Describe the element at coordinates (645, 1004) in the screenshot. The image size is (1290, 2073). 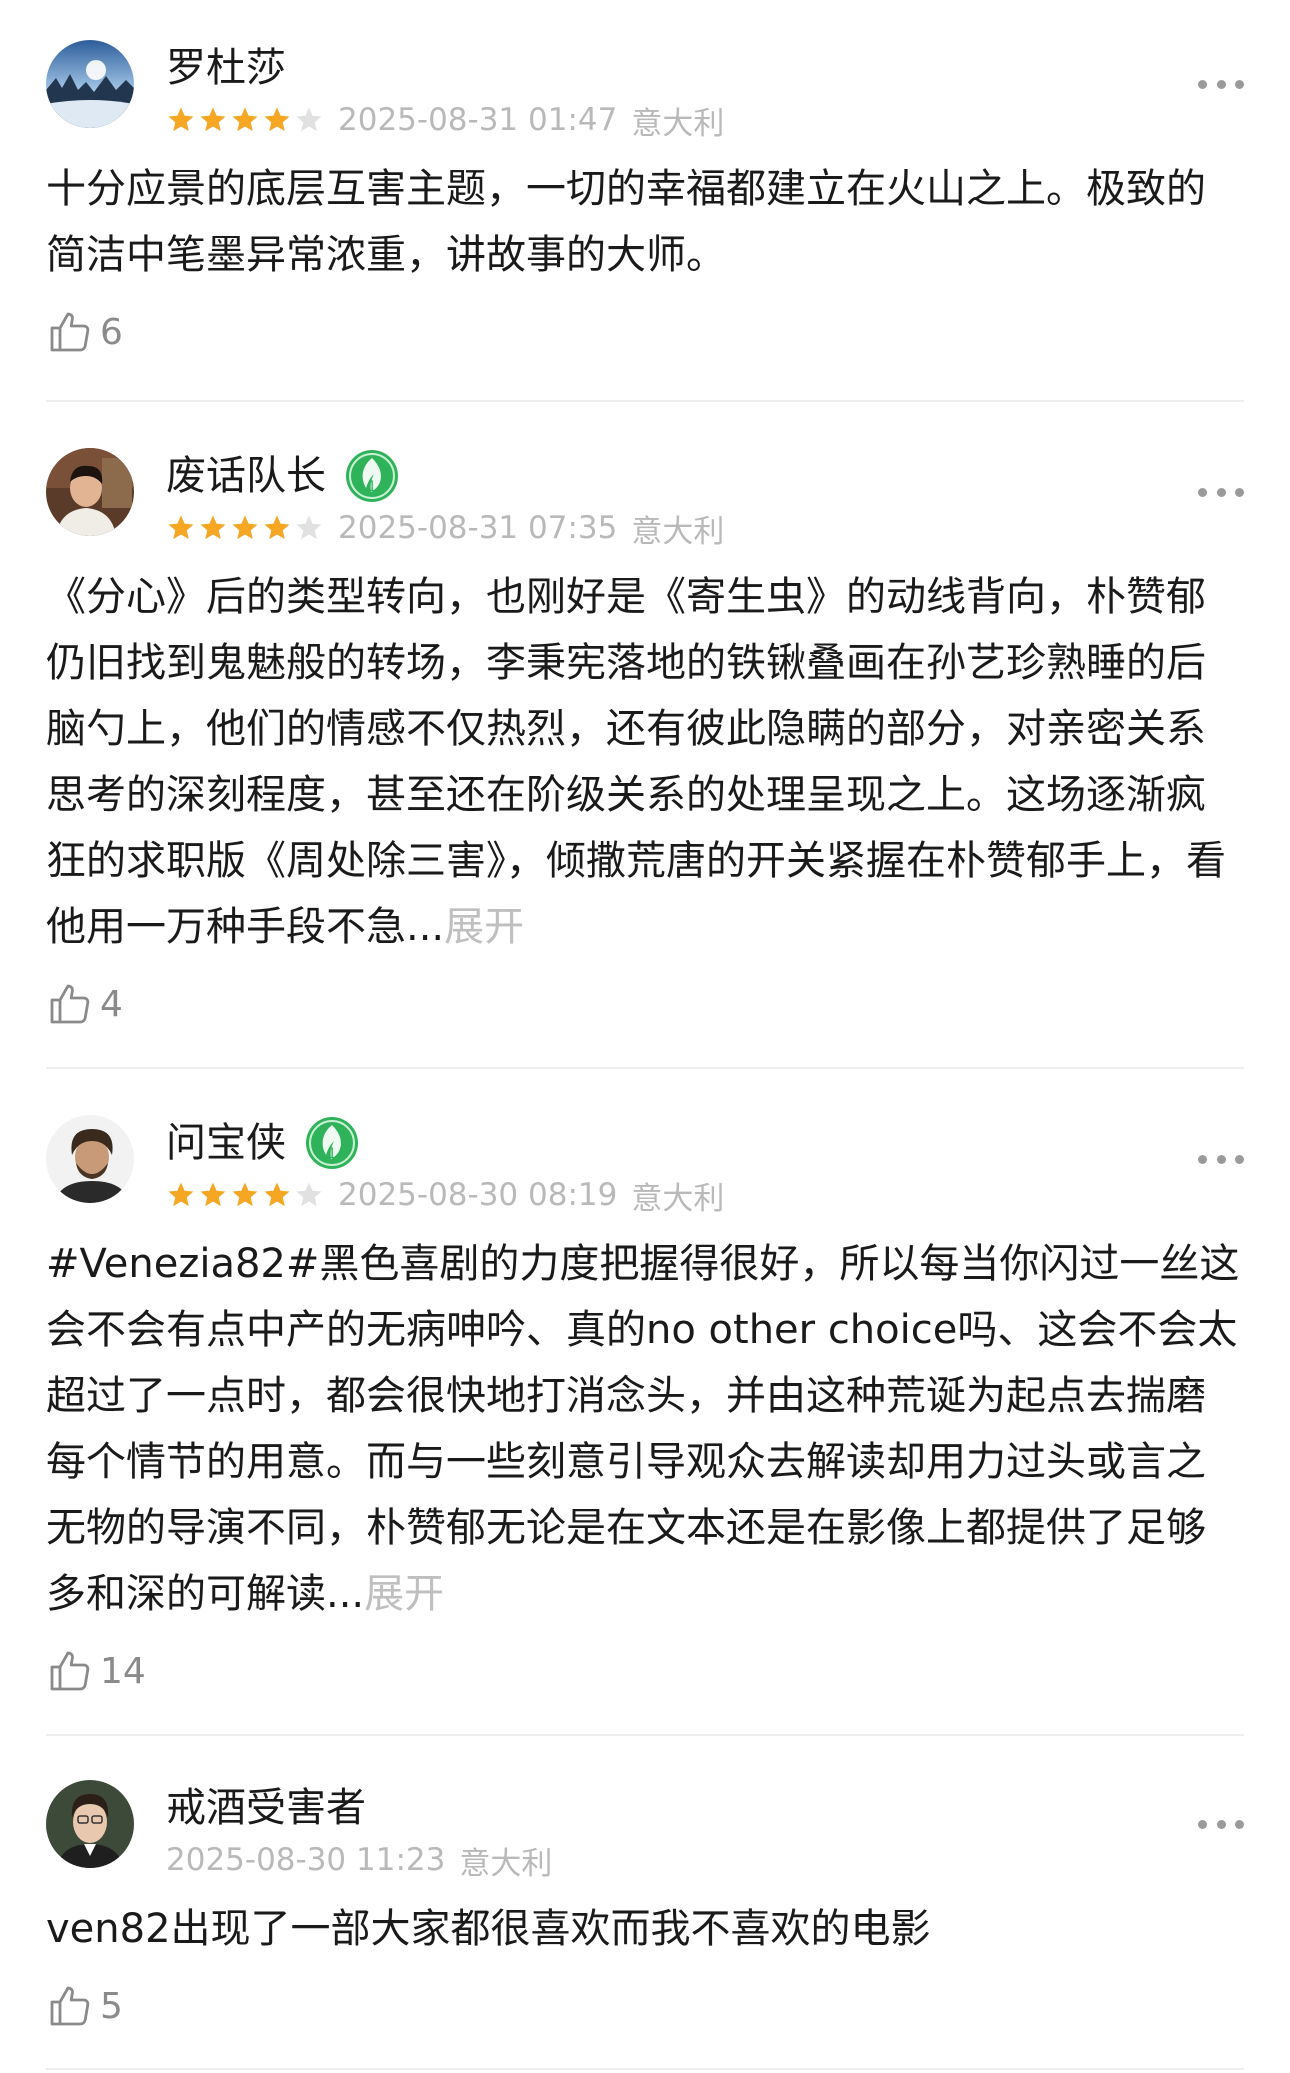
I see `like-button: 4` at that location.